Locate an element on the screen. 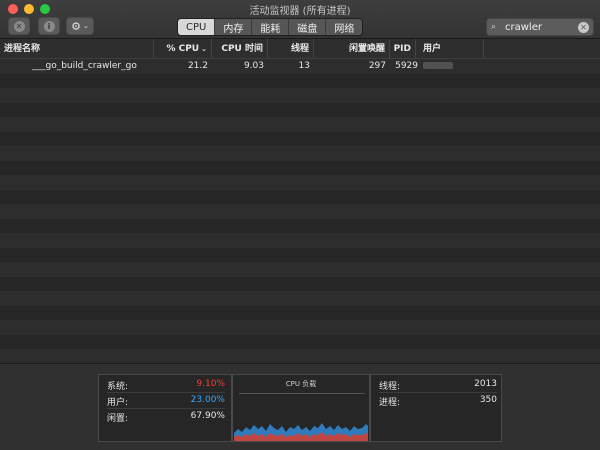  graph-divider is located at coordinates (302, 393).